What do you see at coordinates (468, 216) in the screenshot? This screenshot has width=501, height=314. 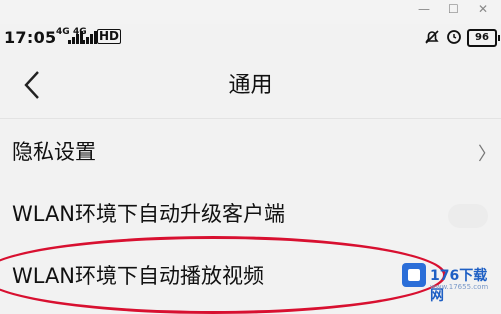 I see `toggle-switch` at bounding box center [468, 216].